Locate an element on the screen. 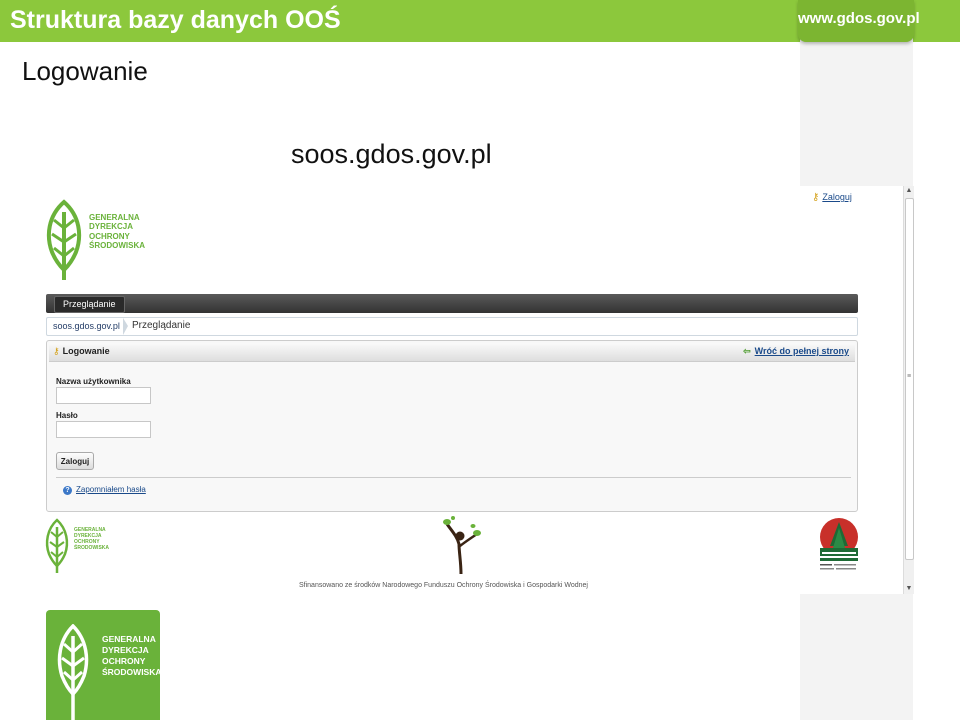  breadcrumb-separator-icon is located at coordinates (125, 326).